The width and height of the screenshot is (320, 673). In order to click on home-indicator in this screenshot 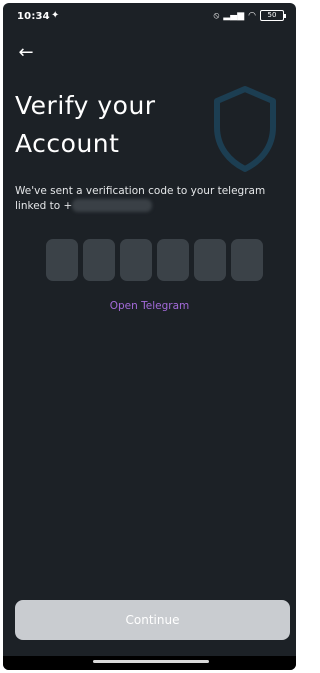, I will do `click(151, 661)`.